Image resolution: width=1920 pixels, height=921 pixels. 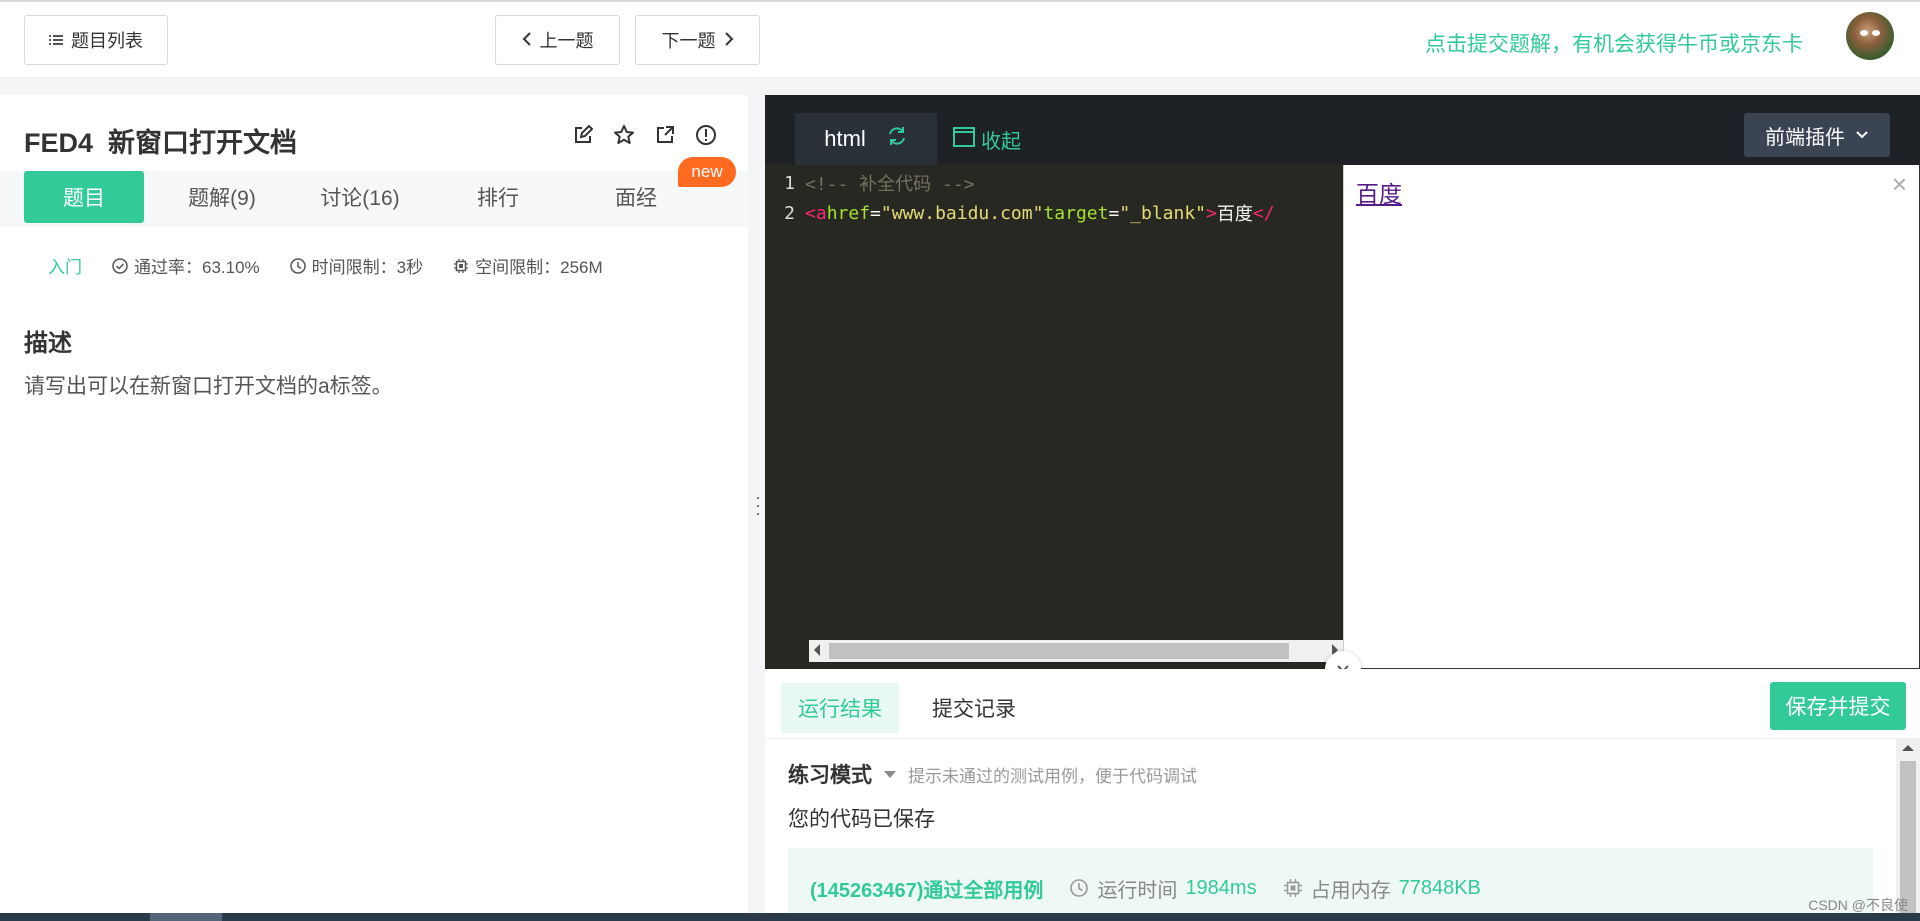 I want to click on title-actions, so click(x=644, y=135).